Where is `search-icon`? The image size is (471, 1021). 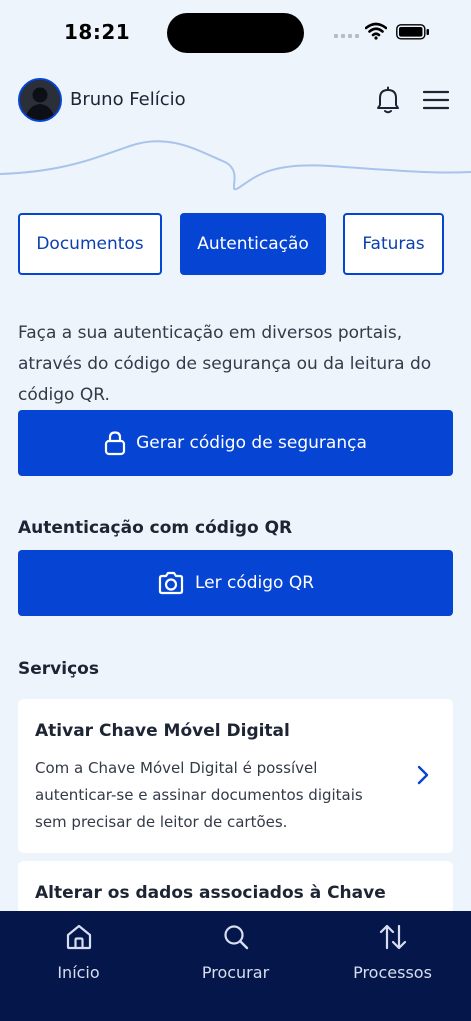
search-icon is located at coordinates (235, 937).